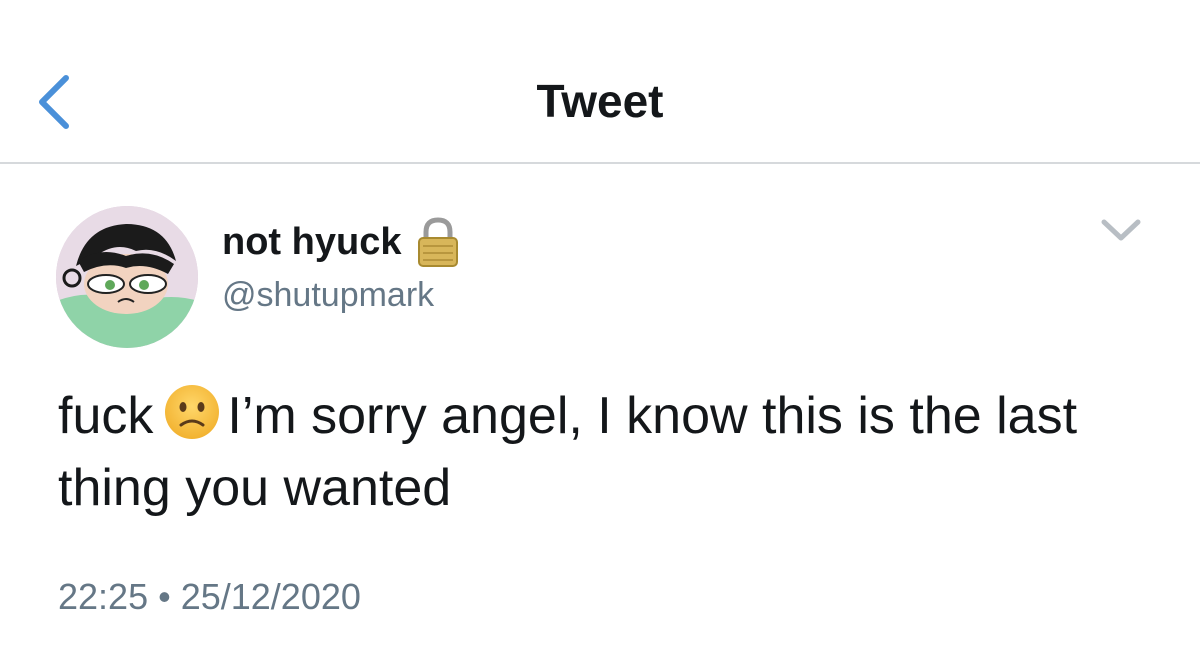 This screenshot has height=671, width=1200. I want to click on avatar, so click(127, 277).